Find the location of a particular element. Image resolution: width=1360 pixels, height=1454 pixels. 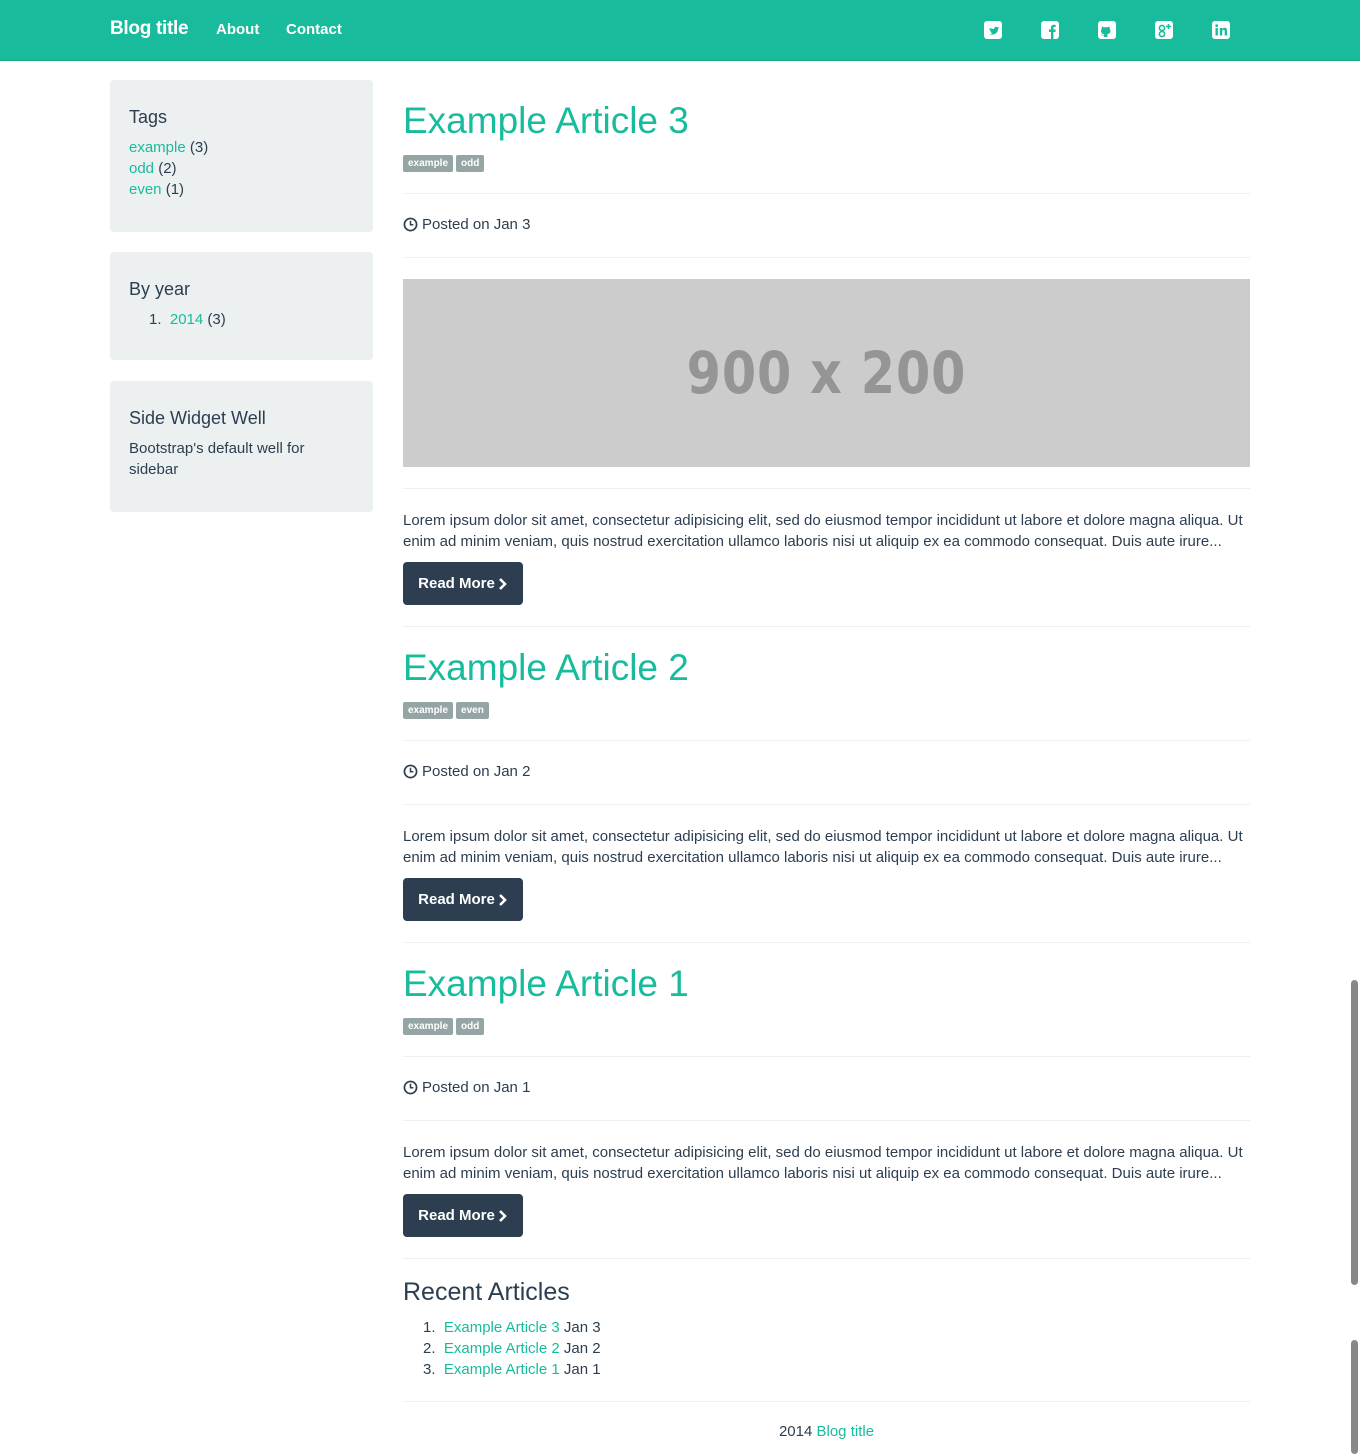

tags-title: Tags is located at coordinates (148, 117).